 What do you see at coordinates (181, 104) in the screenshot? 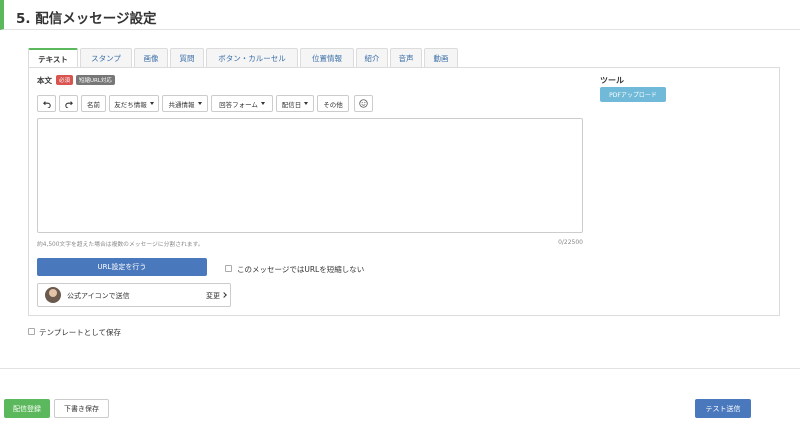
I see `common-info-label: 共通情報` at bounding box center [181, 104].